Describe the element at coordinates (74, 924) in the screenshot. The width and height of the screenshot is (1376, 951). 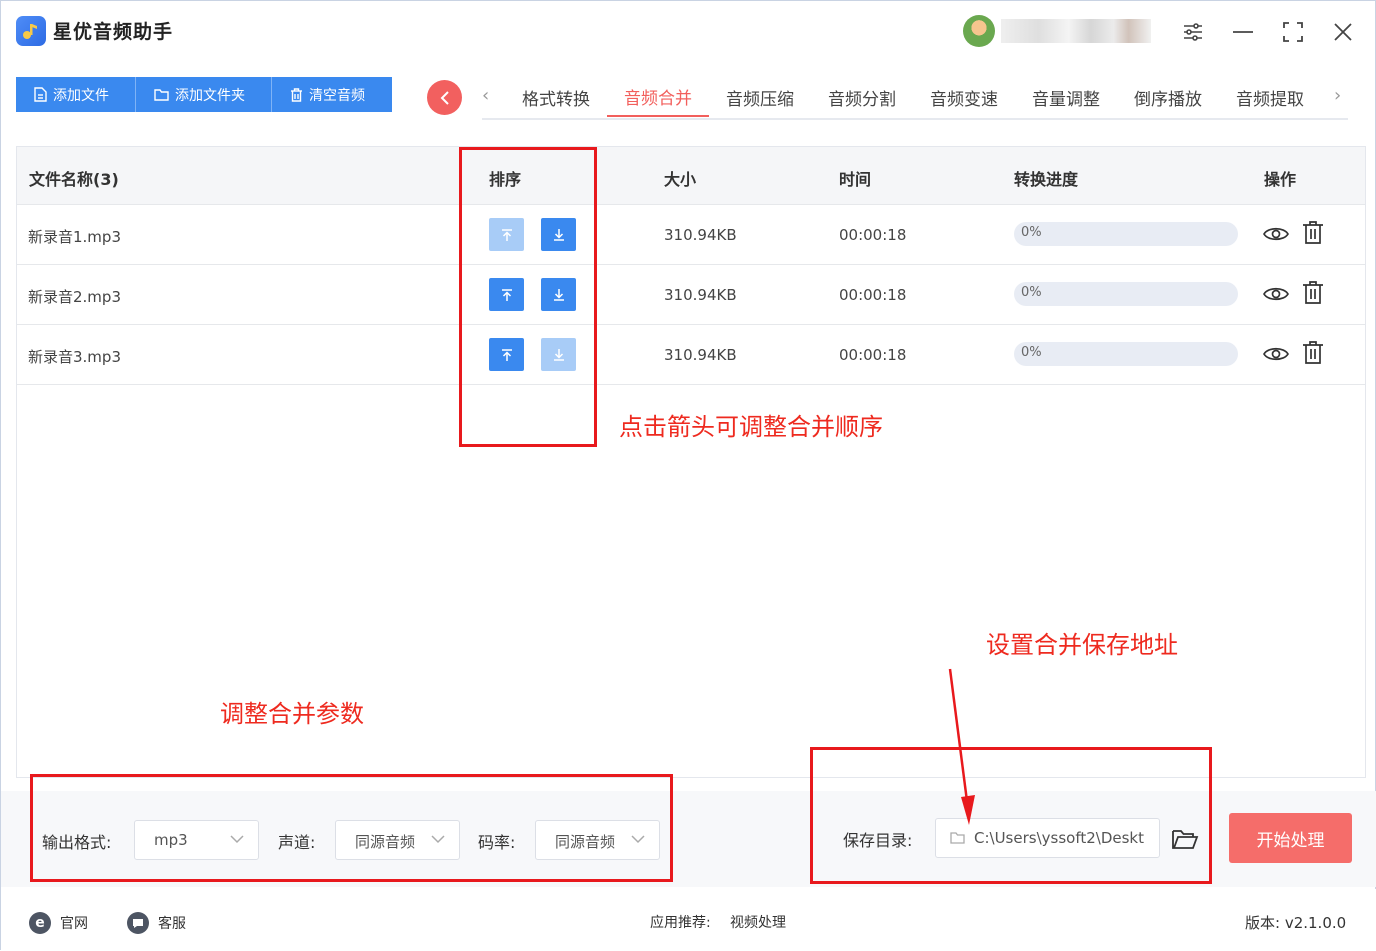
I see `website-label: 官网` at that location.